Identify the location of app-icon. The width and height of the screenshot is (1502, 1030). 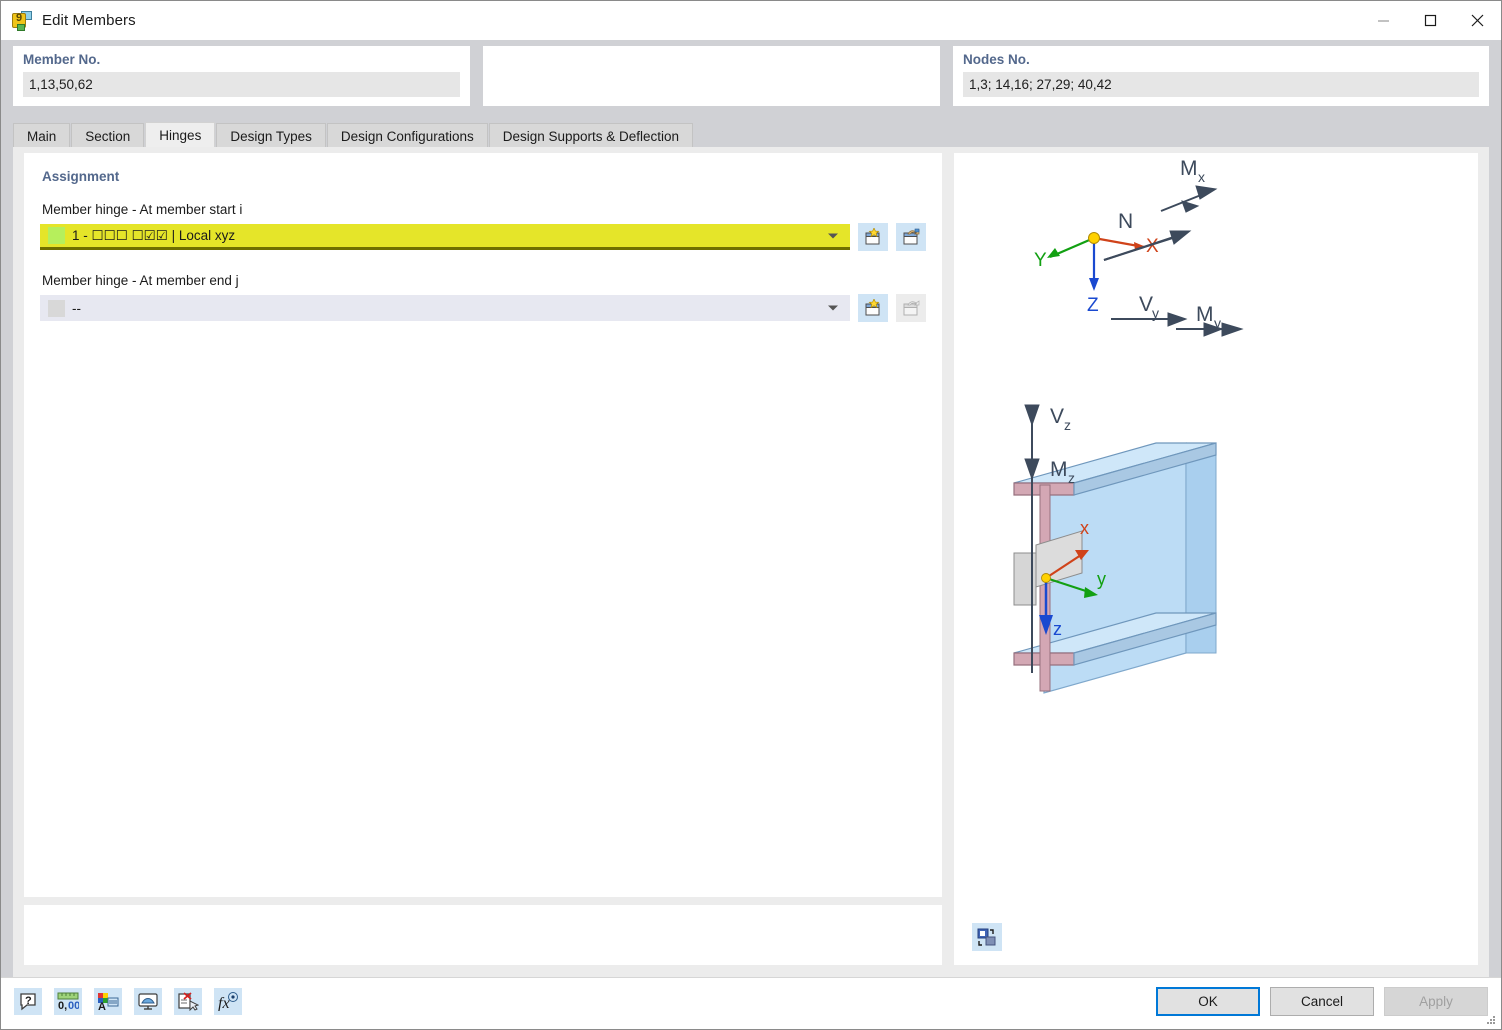
(22, 20).